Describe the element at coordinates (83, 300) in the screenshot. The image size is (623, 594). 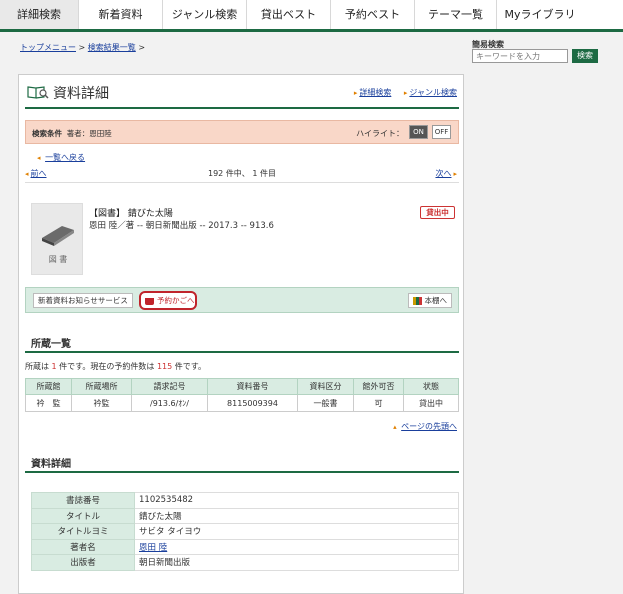
I see `new-arrival-notify-button: 新着資料お知らせサービス` at that location.